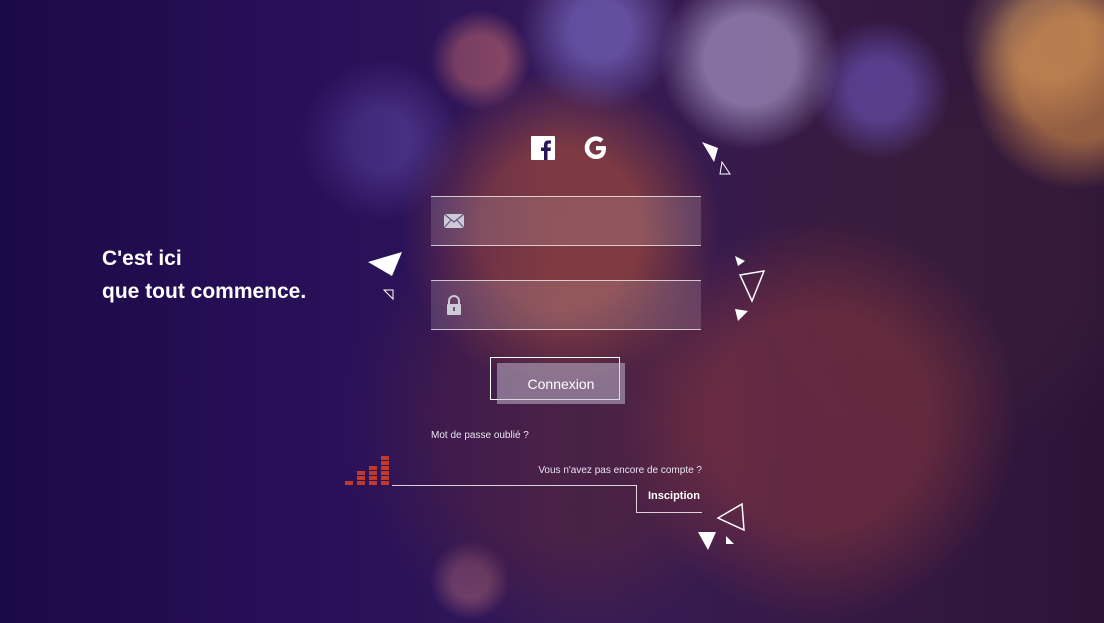 Image resolution: width=1104 pixels, height=623 pixels. I want to click on facebook-icon, so click(543, 148).